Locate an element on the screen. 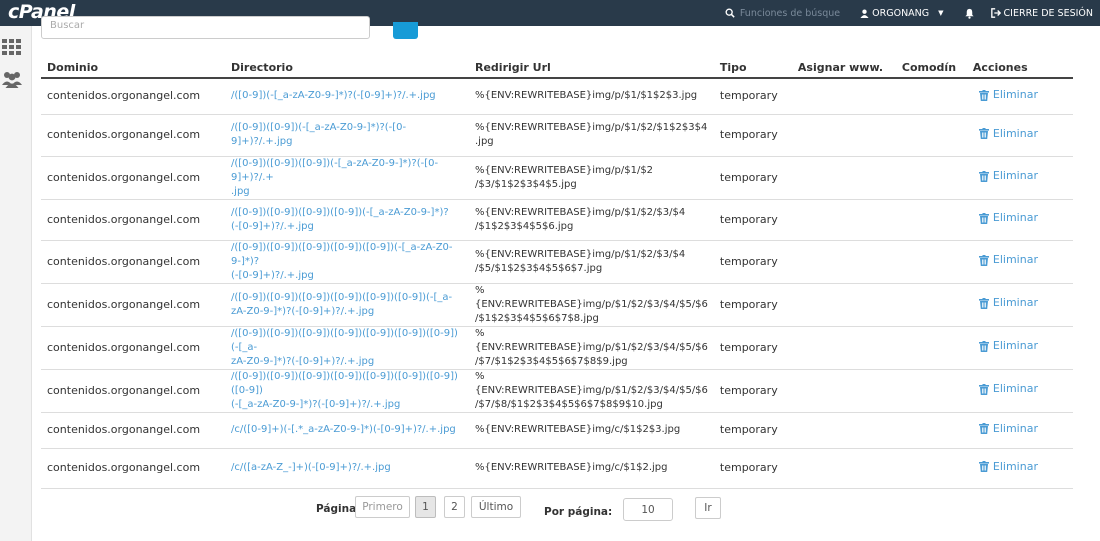 This screenshot has height=541, width=1100. grid-icon is located at coordinates (12, 47).